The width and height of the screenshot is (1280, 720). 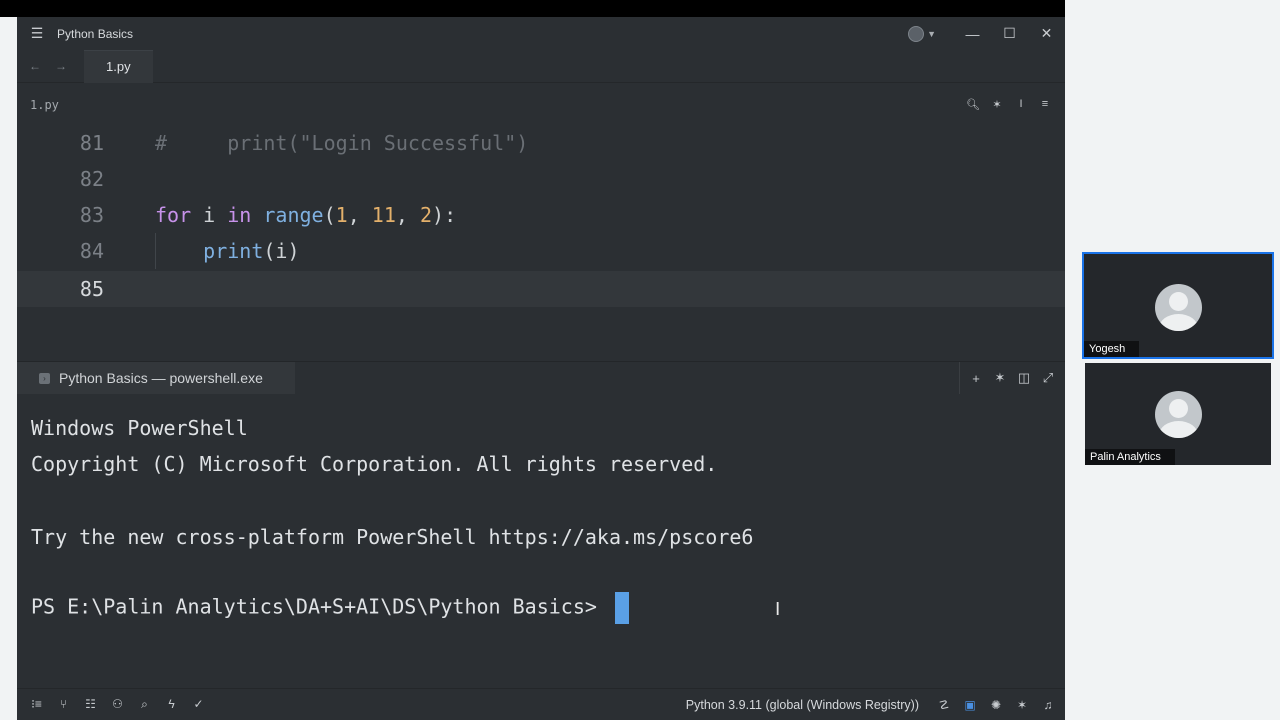 What do you see at coordinates (251, 251) in the screenshot?
I see `code-text: print(i)` at bounding box center [251, 251].